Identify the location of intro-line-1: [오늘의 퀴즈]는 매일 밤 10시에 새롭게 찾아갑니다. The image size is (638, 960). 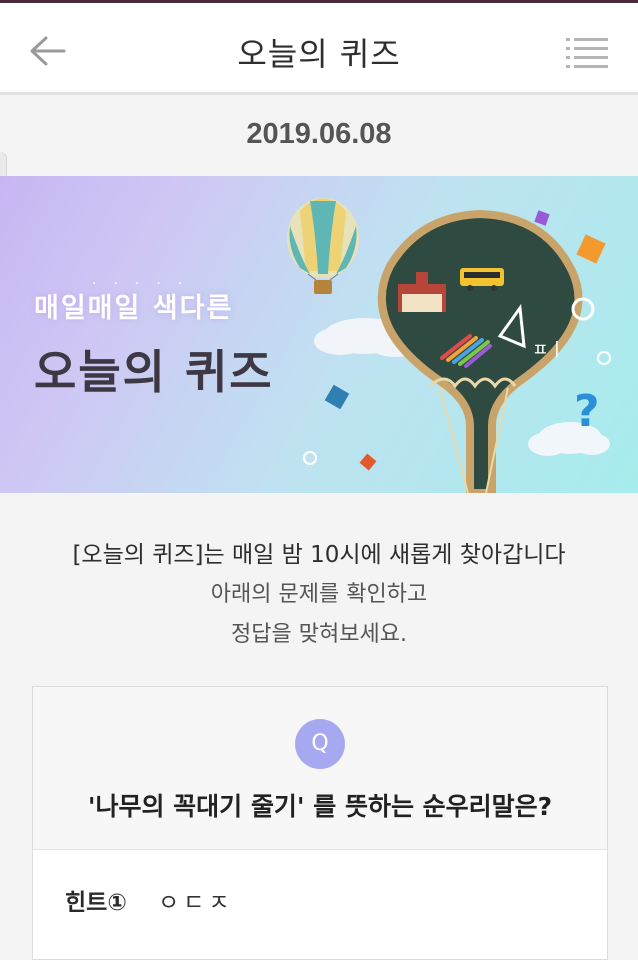
(319, 555).